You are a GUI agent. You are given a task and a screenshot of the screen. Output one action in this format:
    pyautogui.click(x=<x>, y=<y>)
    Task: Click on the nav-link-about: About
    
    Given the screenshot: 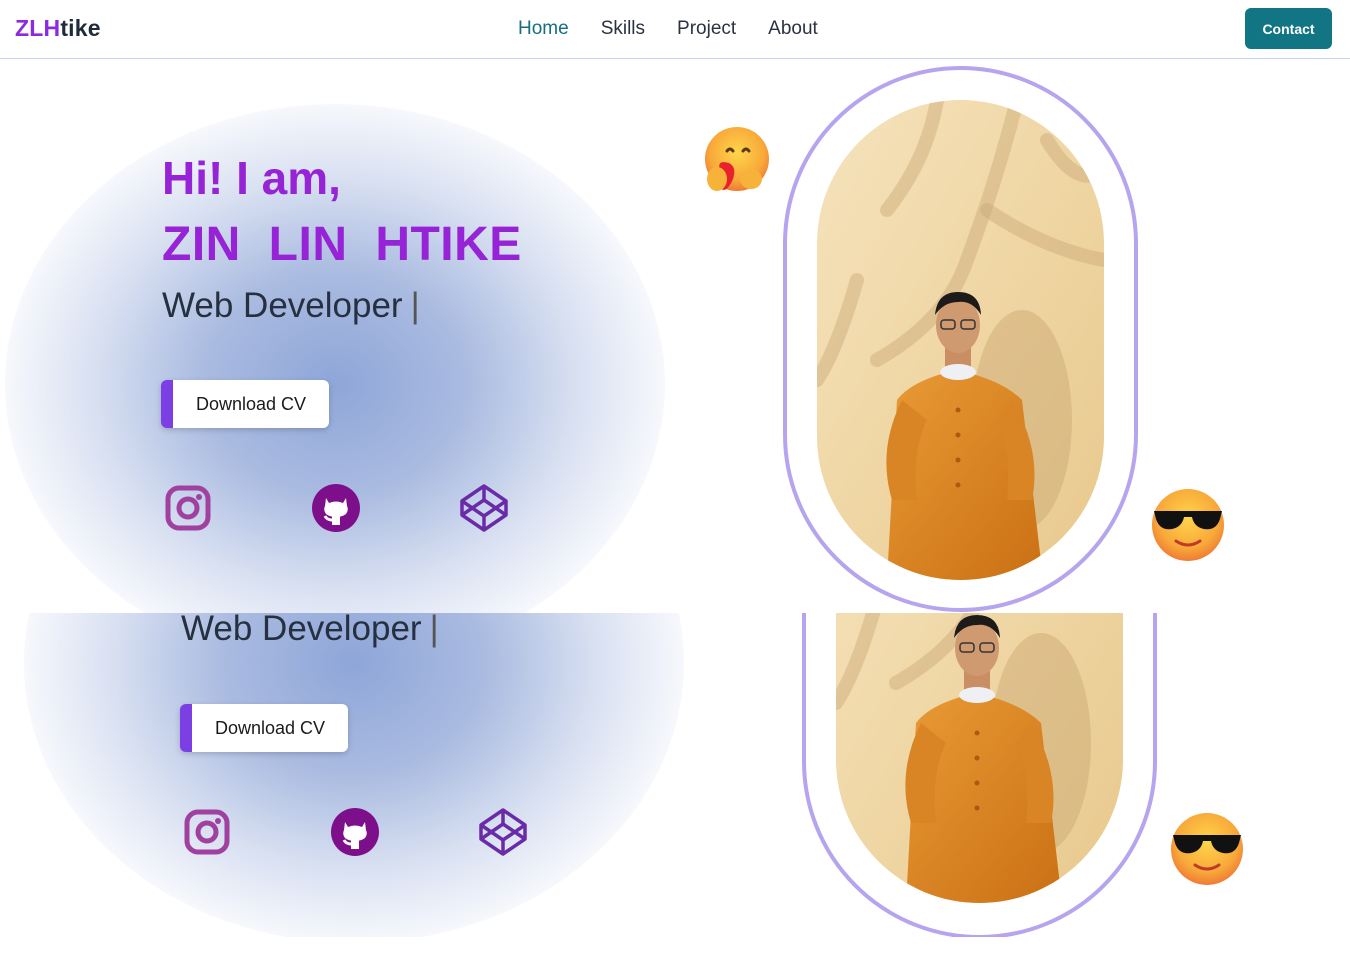 What is the action you would take?
    pyautogui.click(x=793, y=29)
    